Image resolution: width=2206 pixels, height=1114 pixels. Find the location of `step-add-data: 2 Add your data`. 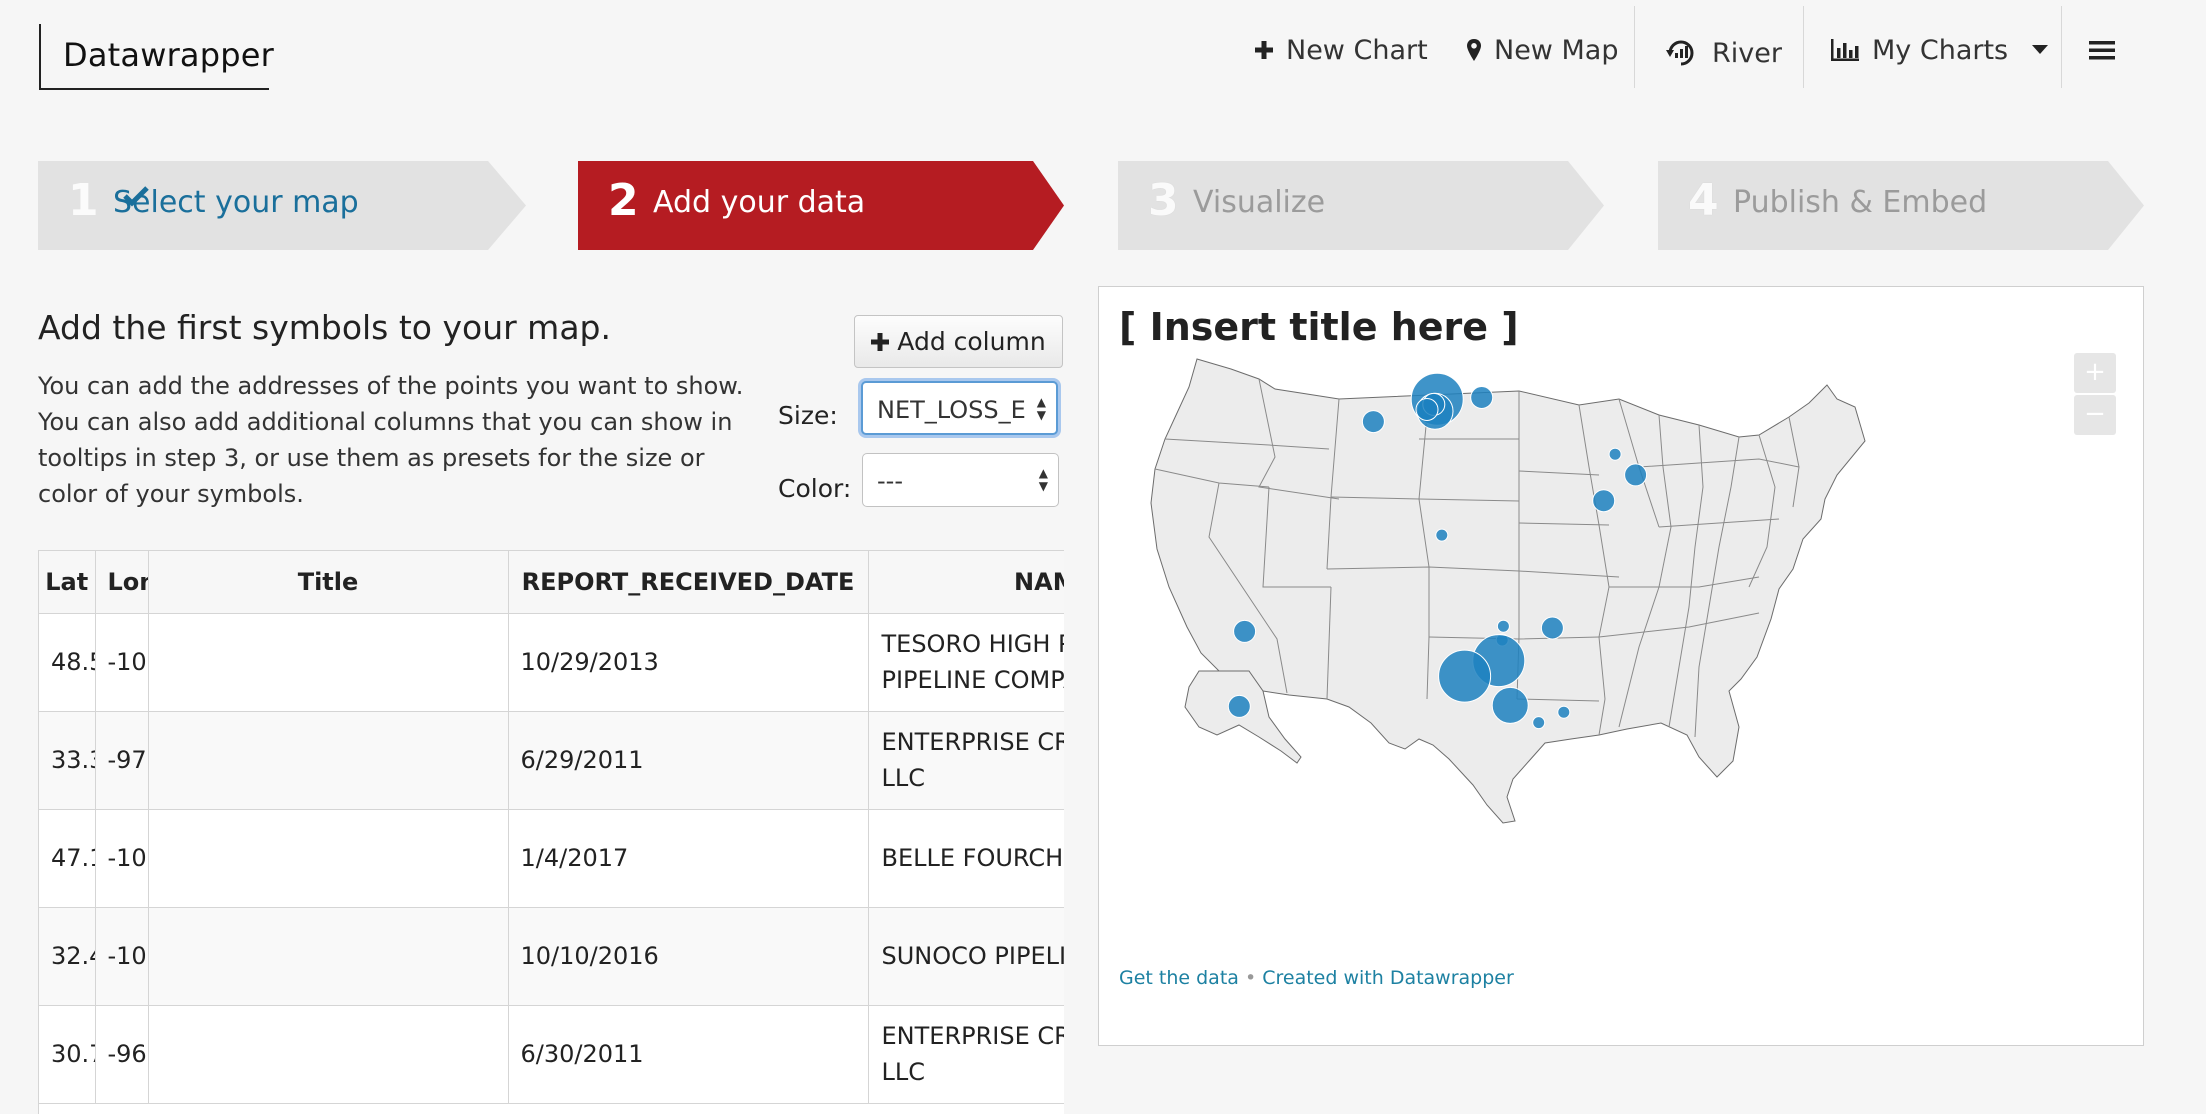

step-add-data: 2 Add your data is located at coordinates (821, 205).